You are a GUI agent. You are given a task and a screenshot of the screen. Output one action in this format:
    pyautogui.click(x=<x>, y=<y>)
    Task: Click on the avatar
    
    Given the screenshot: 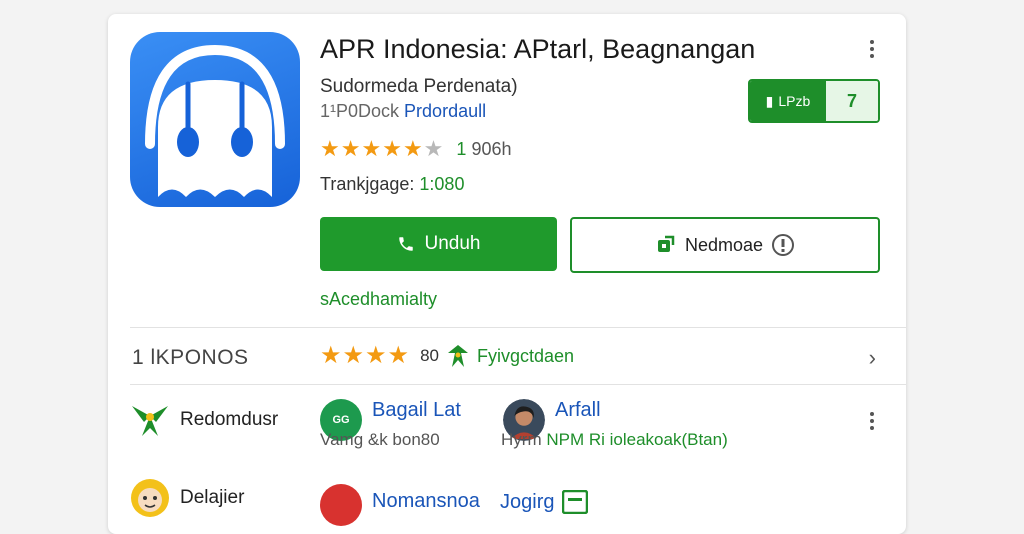 What is the action you would take?
    pyautogui.click(x=341, y=505)
    